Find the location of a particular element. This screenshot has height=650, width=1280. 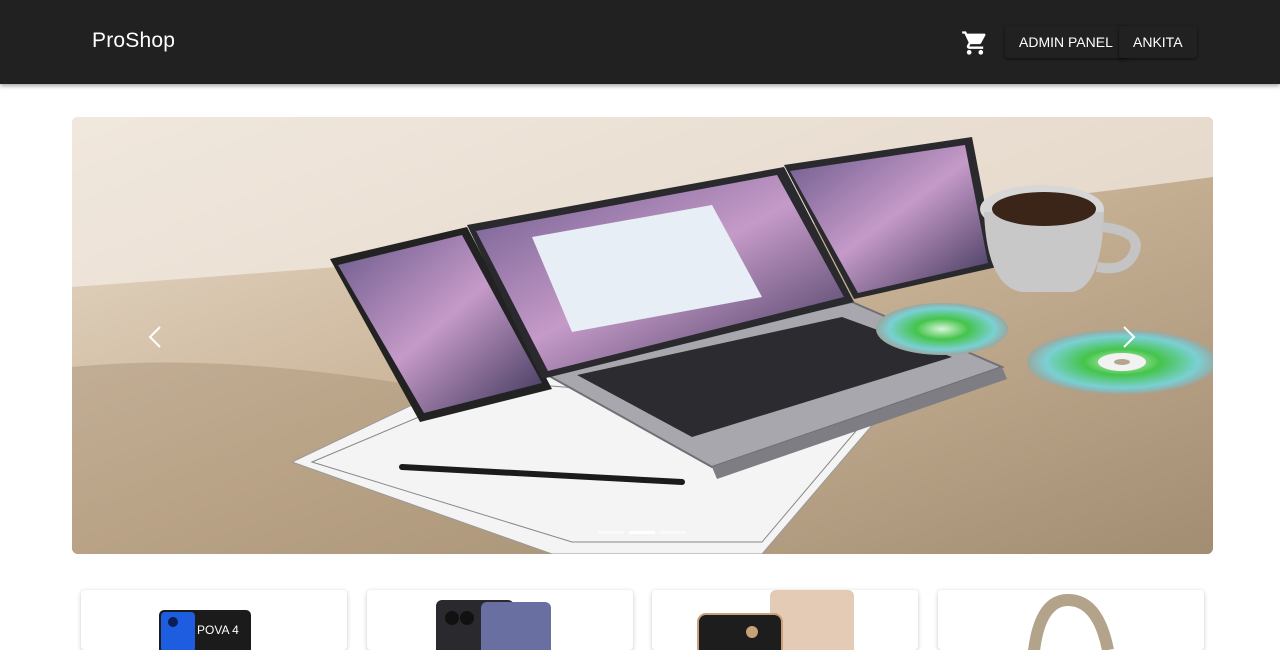

product-image-text: POVA 4 is located at coordinates (218, 630).